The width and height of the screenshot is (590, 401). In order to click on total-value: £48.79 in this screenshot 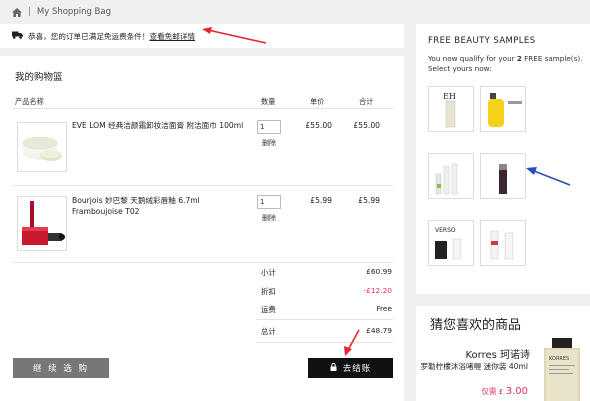, I will do `click(379, 330)`.